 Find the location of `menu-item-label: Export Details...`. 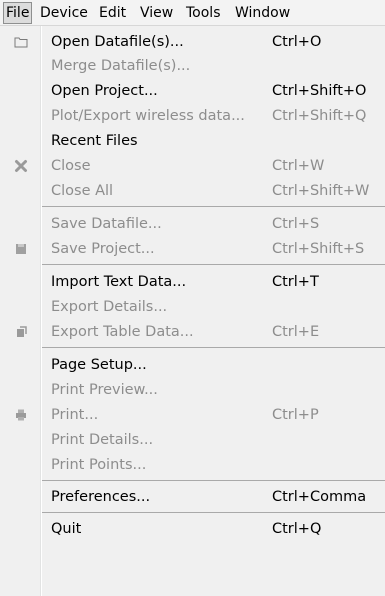

menu-item-label: Export Details... is located at coordinates (109, 307).